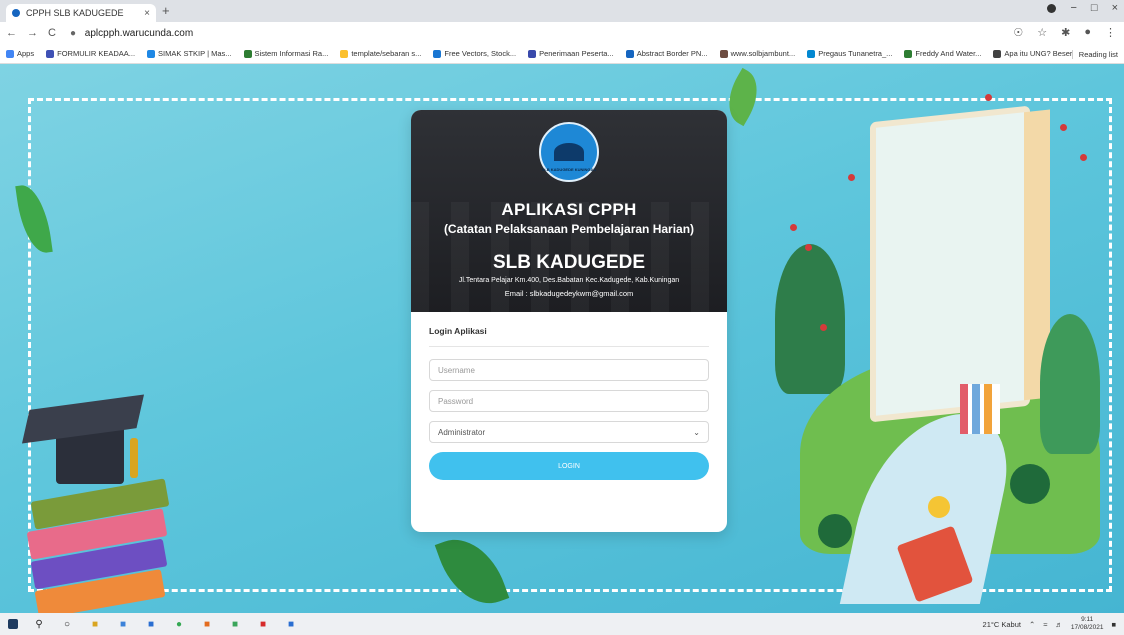  Describe the element at coordinates (1115, 8) in the screenshot. I see `close-window-button: ×` at that location.